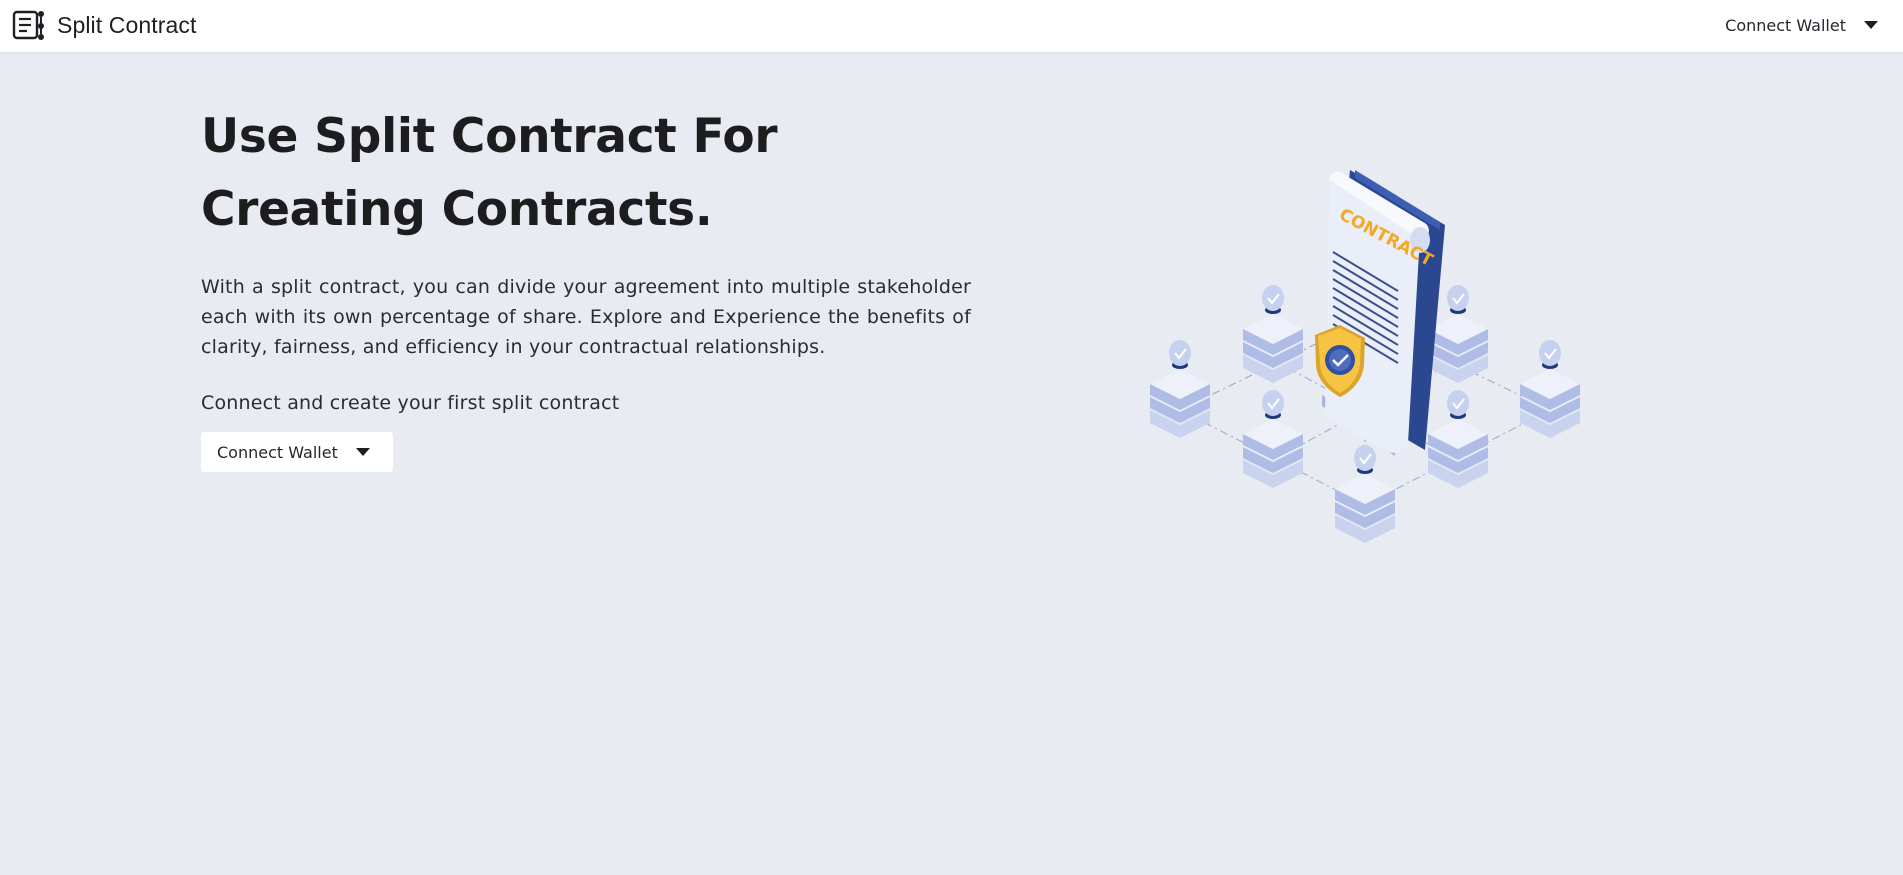  I want to click on node-server-lower-right, so click(1458, 439).